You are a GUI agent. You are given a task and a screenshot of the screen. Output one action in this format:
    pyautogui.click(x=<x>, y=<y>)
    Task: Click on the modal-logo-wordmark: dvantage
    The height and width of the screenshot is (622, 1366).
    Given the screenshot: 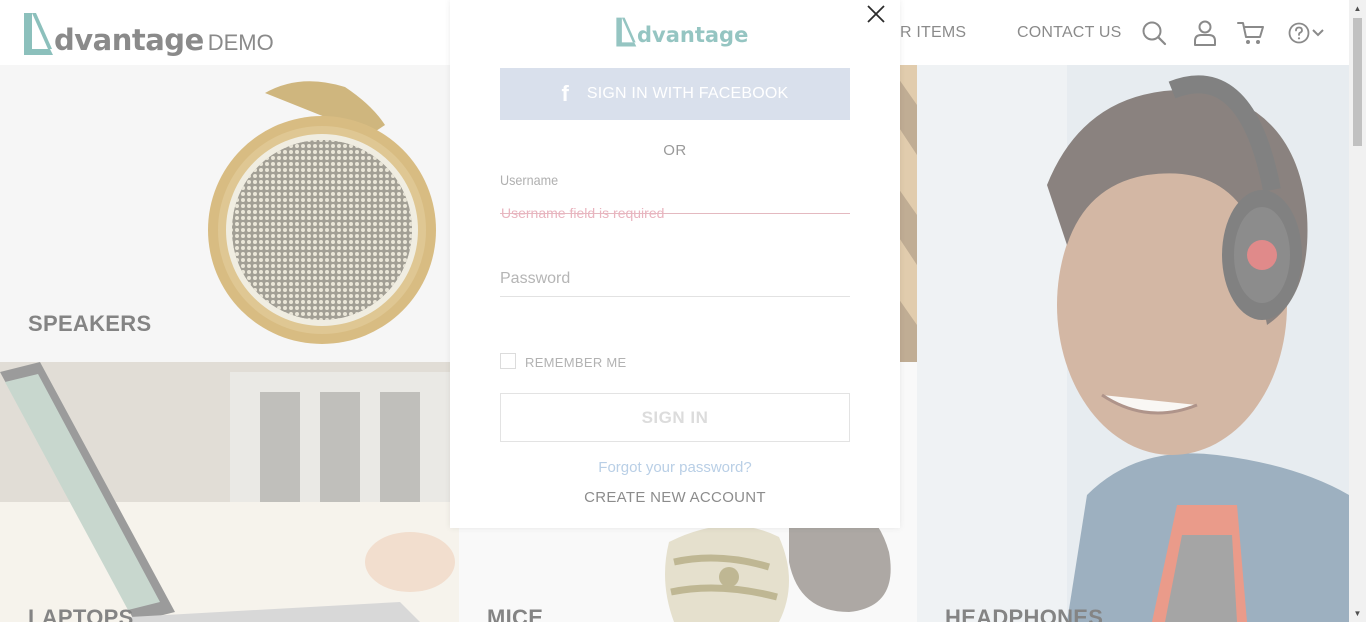 What is the action you would take?
    pyautogui.click(x=693, y=35)
    